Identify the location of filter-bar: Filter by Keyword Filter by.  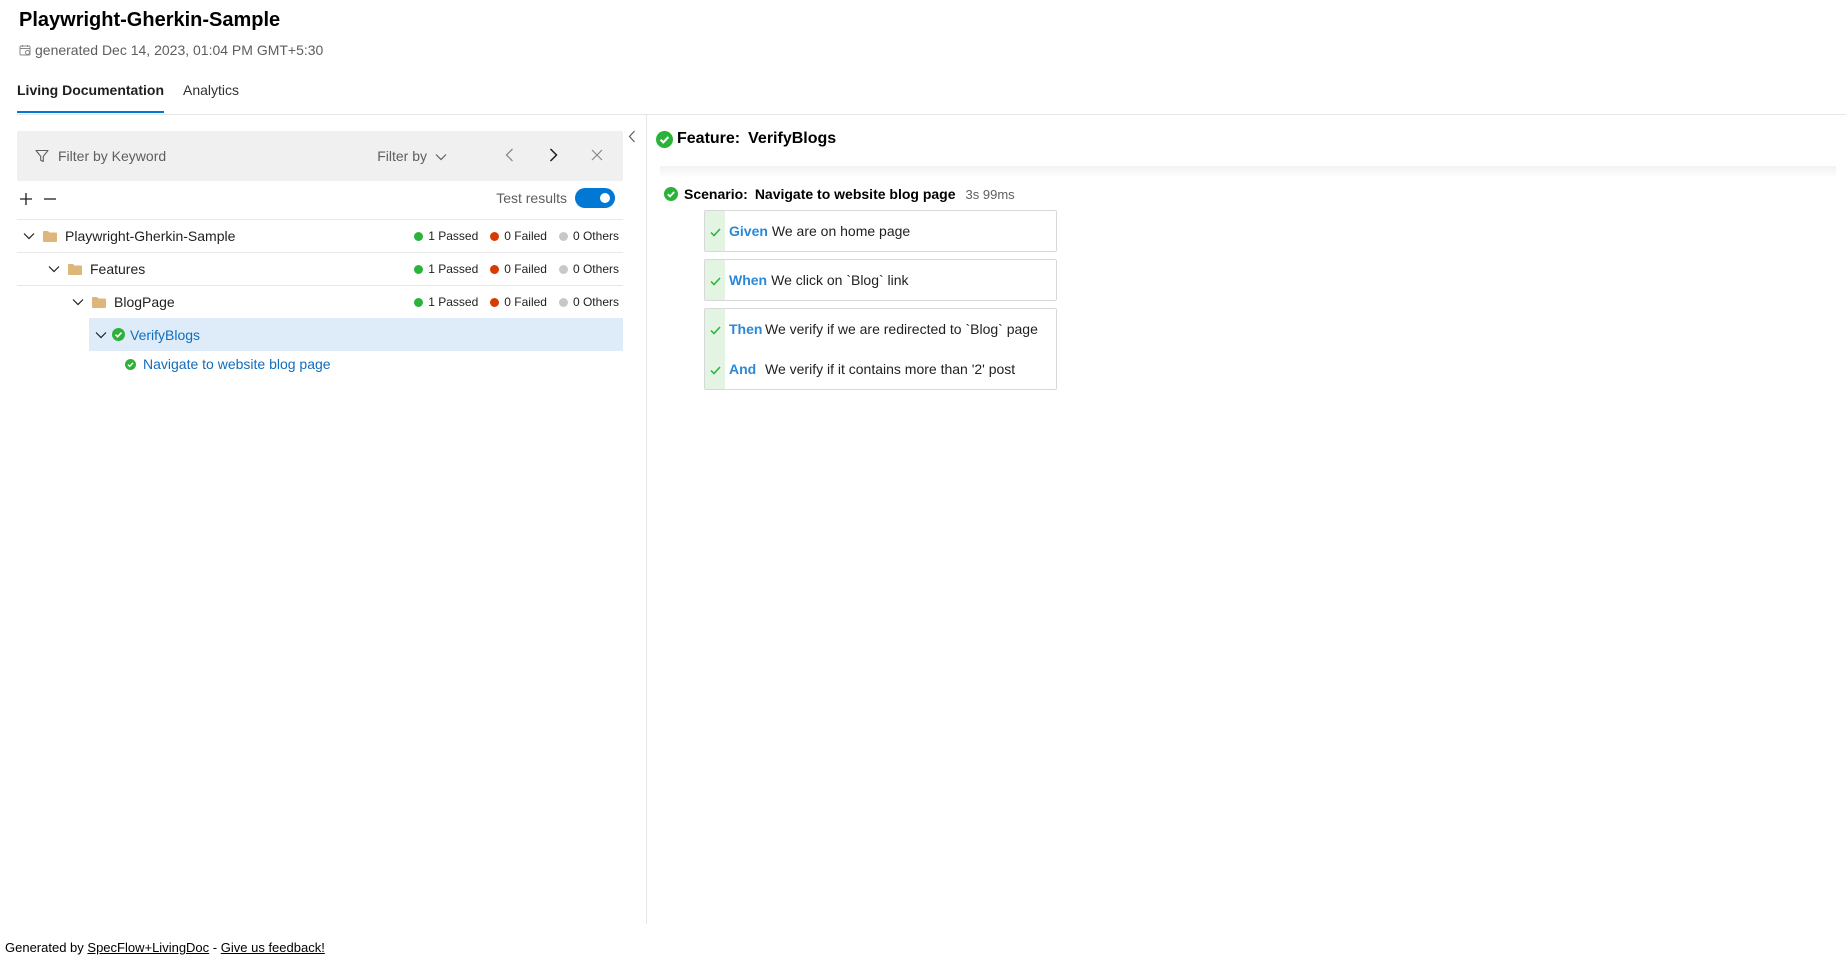
(320, 156).